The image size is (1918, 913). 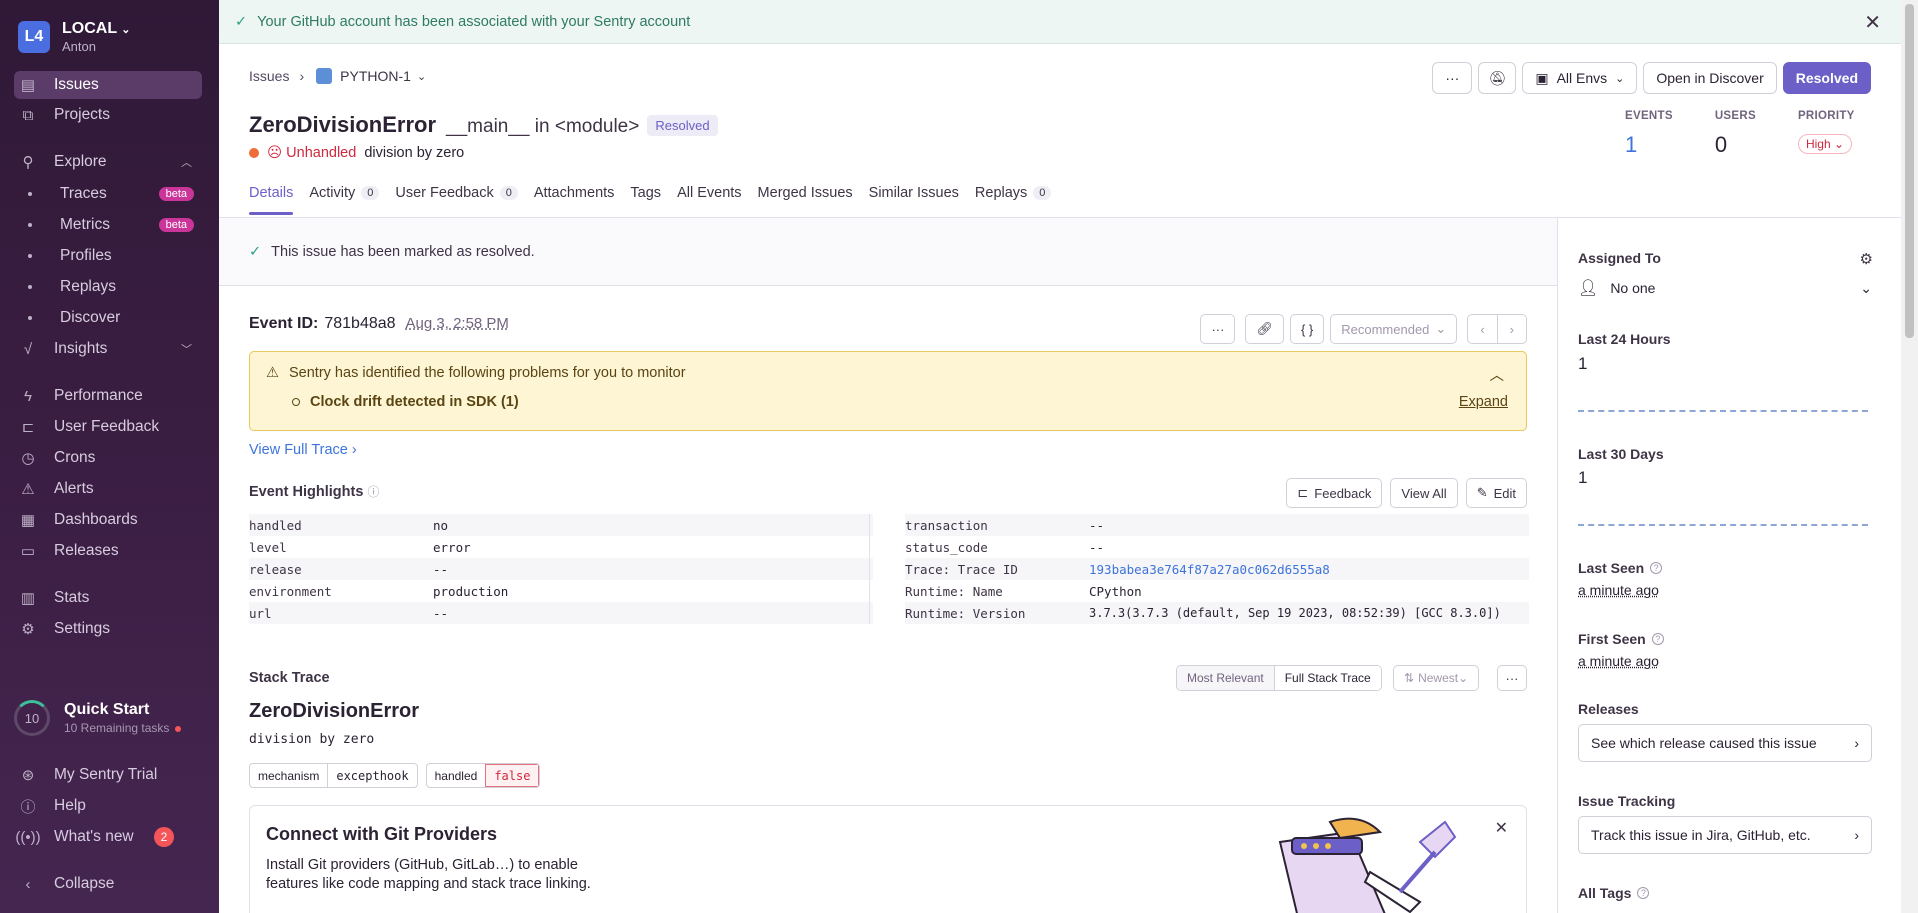 I want to click on edit-button: ✎ Edit, so click(x=1496, y=493).